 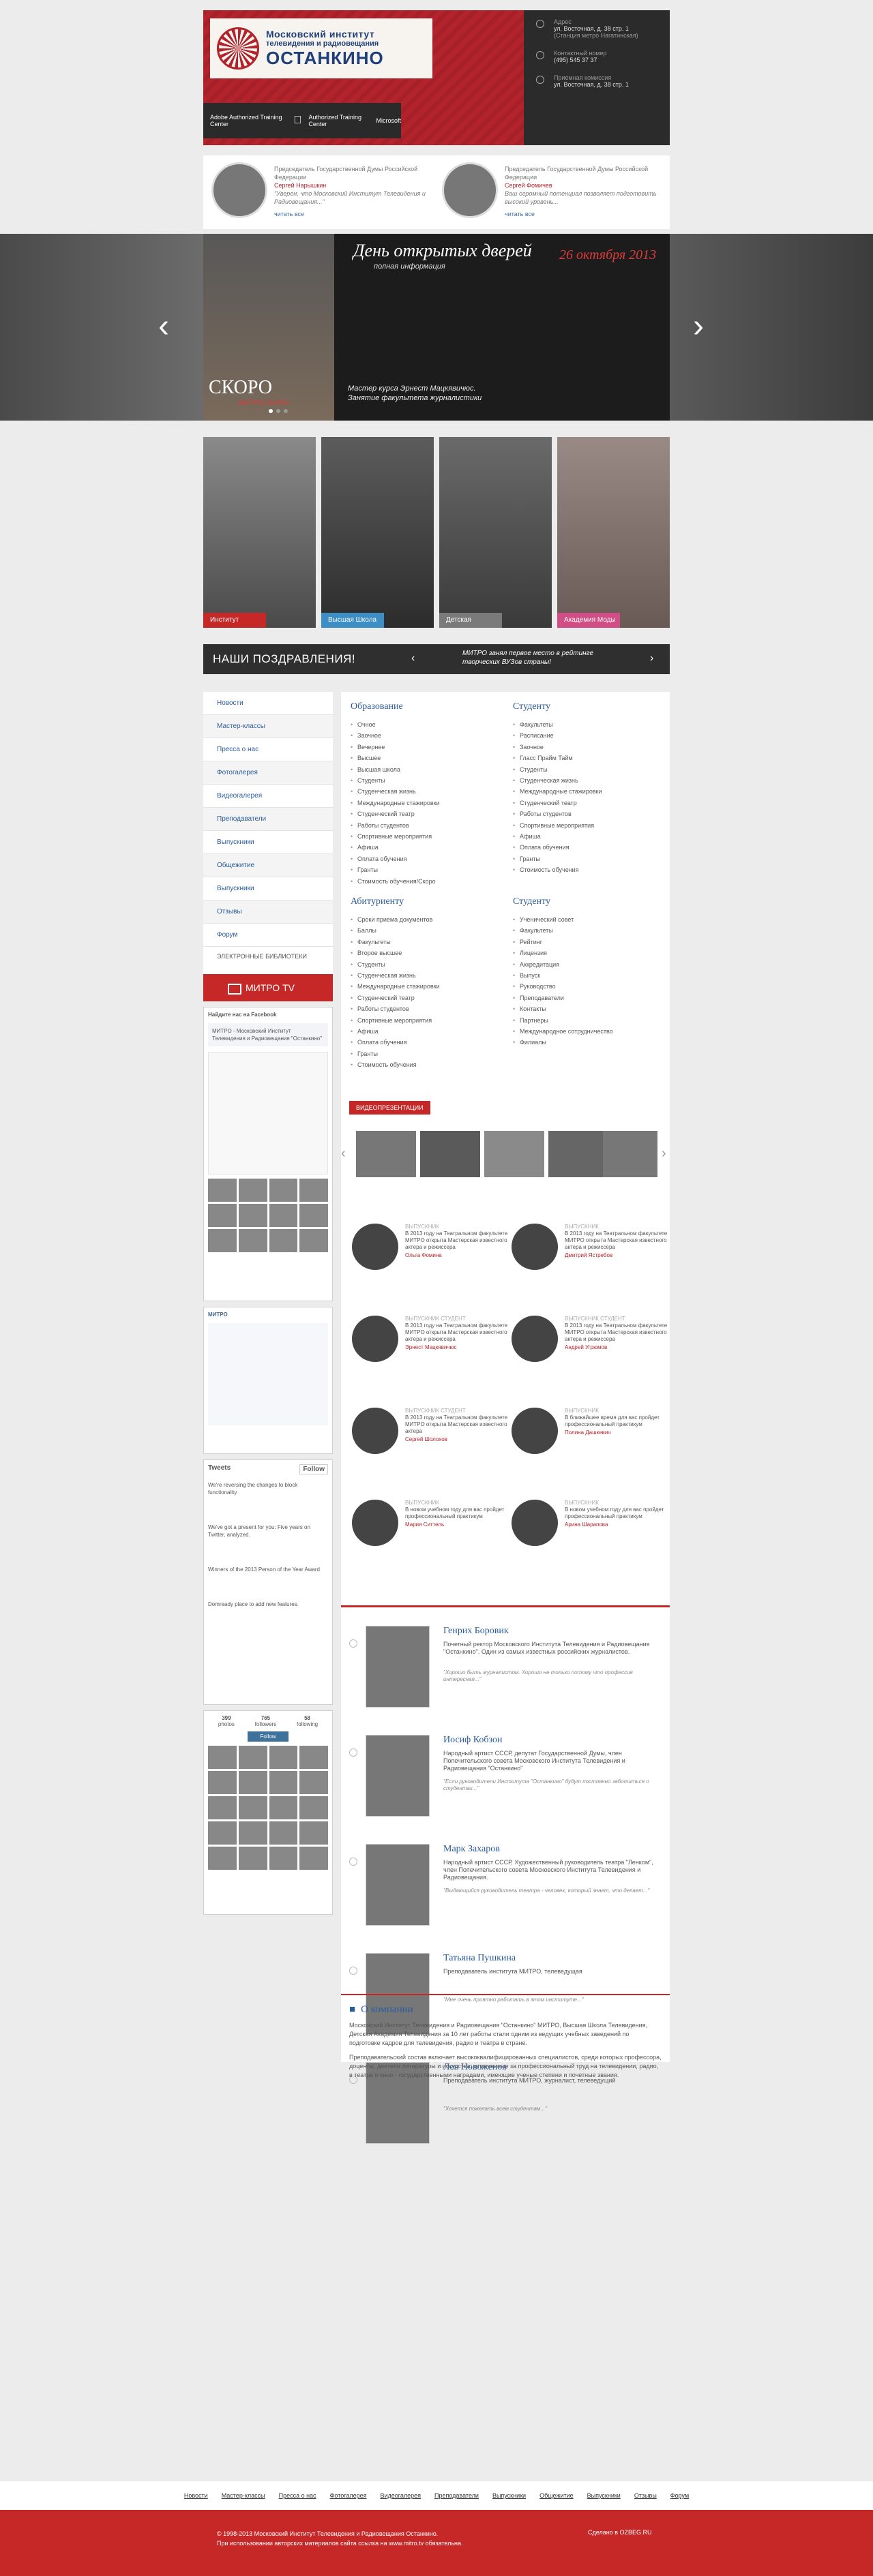 What do you see at coordinates (457, 1524) in the screenshot?
I see `testimonial-name: Мария Ситтель` at bounding box center [457, 1524].